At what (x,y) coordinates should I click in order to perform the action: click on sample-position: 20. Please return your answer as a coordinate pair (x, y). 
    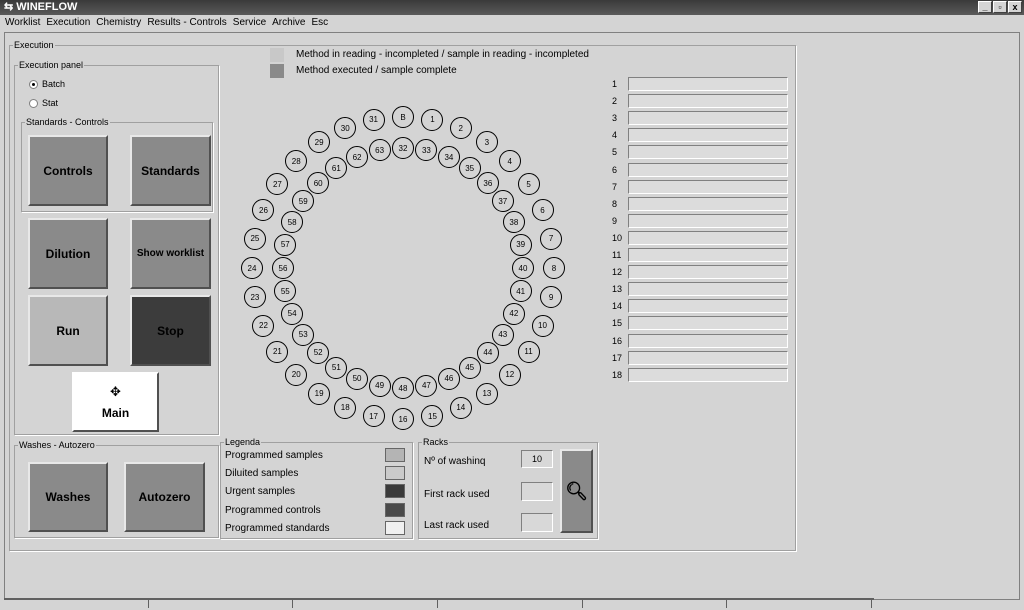
    Looking at the image, I should click on (296, 374).